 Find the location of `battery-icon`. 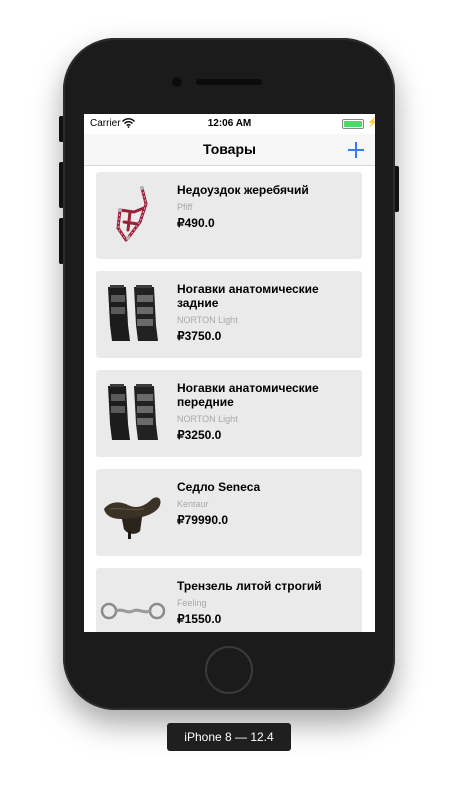

battery-icon is located at coordinates (353, 124).